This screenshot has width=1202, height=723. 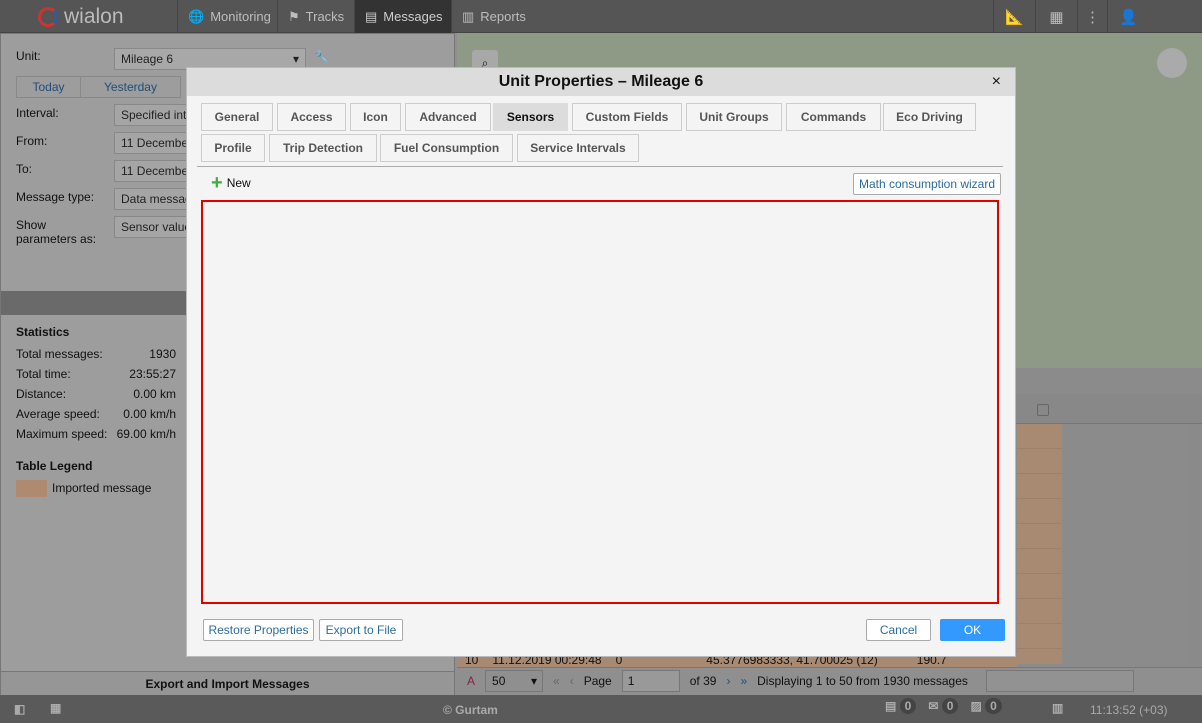 What do you see at coordinates (929, 117) in the screenshot?
I see `tab-eco-driving: Eco Driving` at bounding box center [929, 117].